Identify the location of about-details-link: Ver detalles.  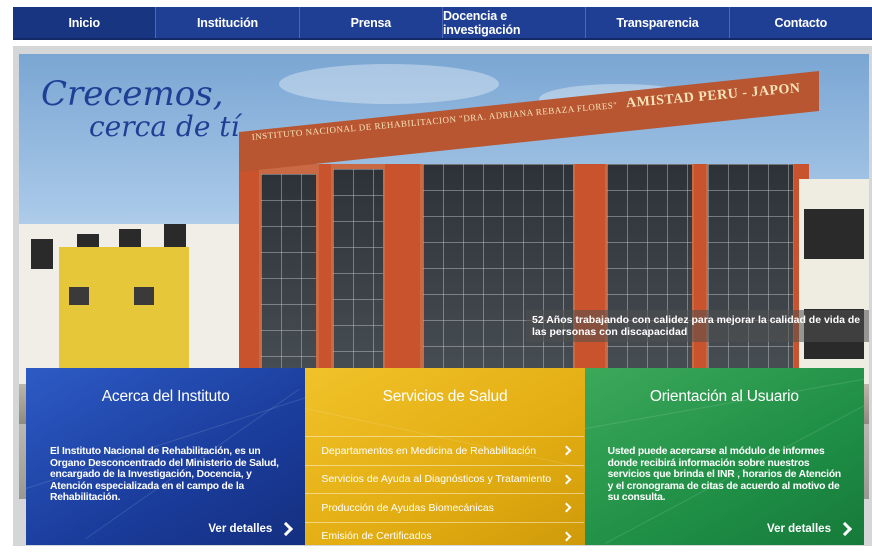
(251, 529).